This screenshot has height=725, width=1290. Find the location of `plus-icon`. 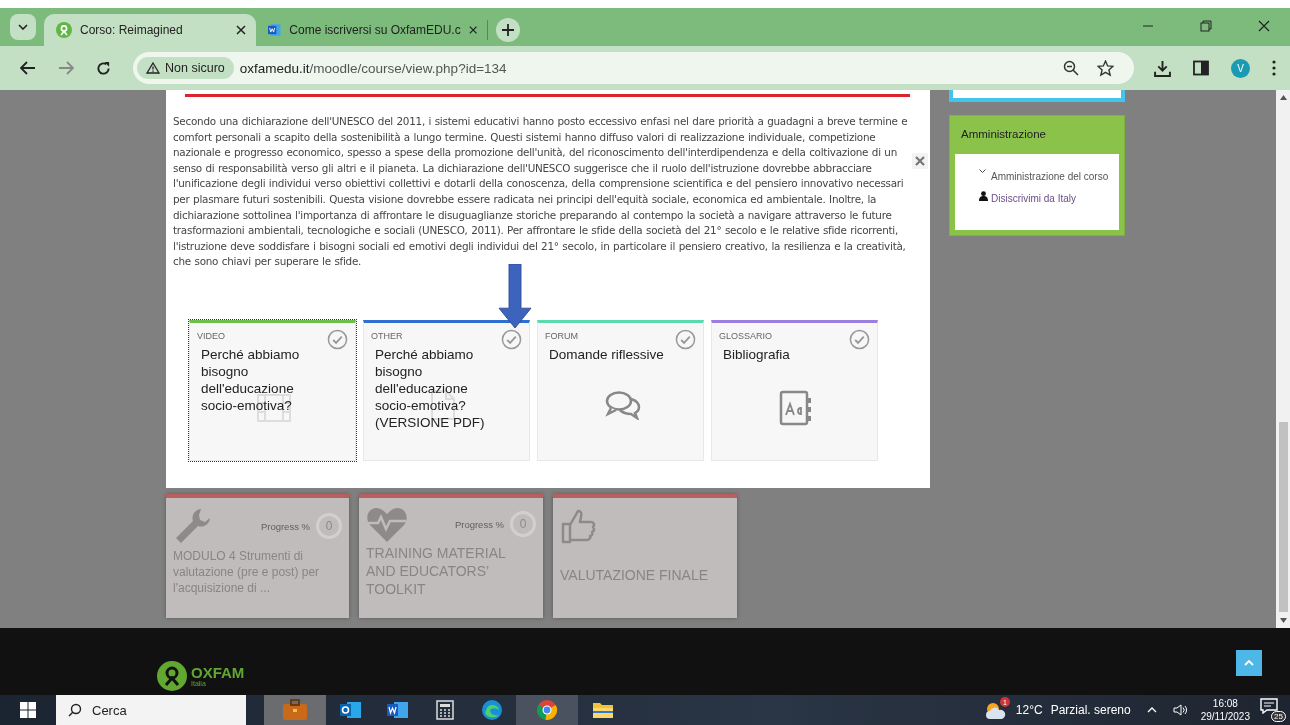

plus-icon is located at coordinates (508, 30).